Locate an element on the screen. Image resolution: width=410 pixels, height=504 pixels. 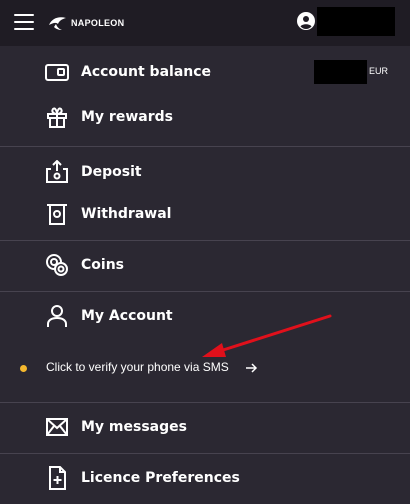
deposit-icon is located at coordinates (57, 171).